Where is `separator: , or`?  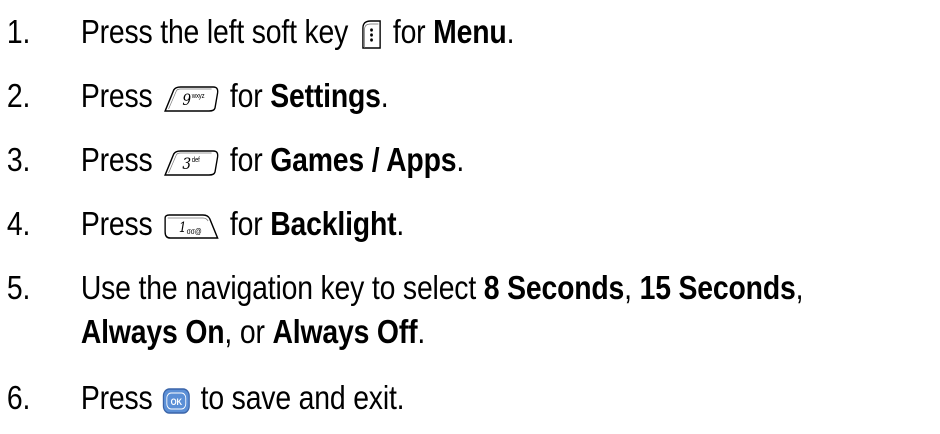 separator: , or is located at coordinates (244, 331).